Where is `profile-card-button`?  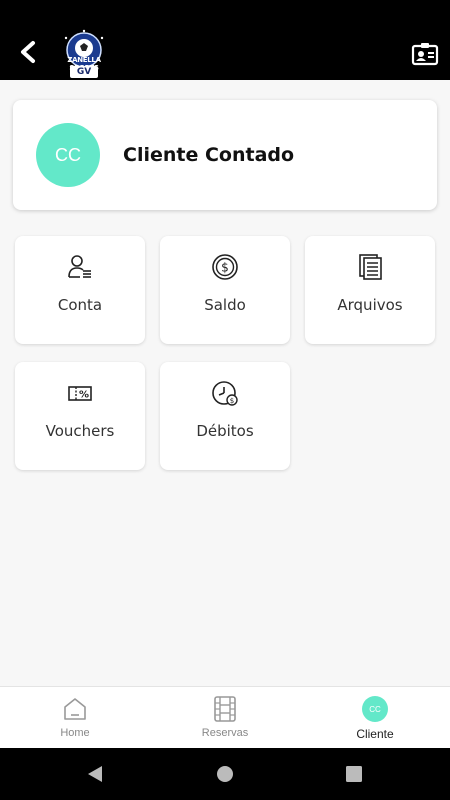
profile-card-button is located at coordinates (425, 54).